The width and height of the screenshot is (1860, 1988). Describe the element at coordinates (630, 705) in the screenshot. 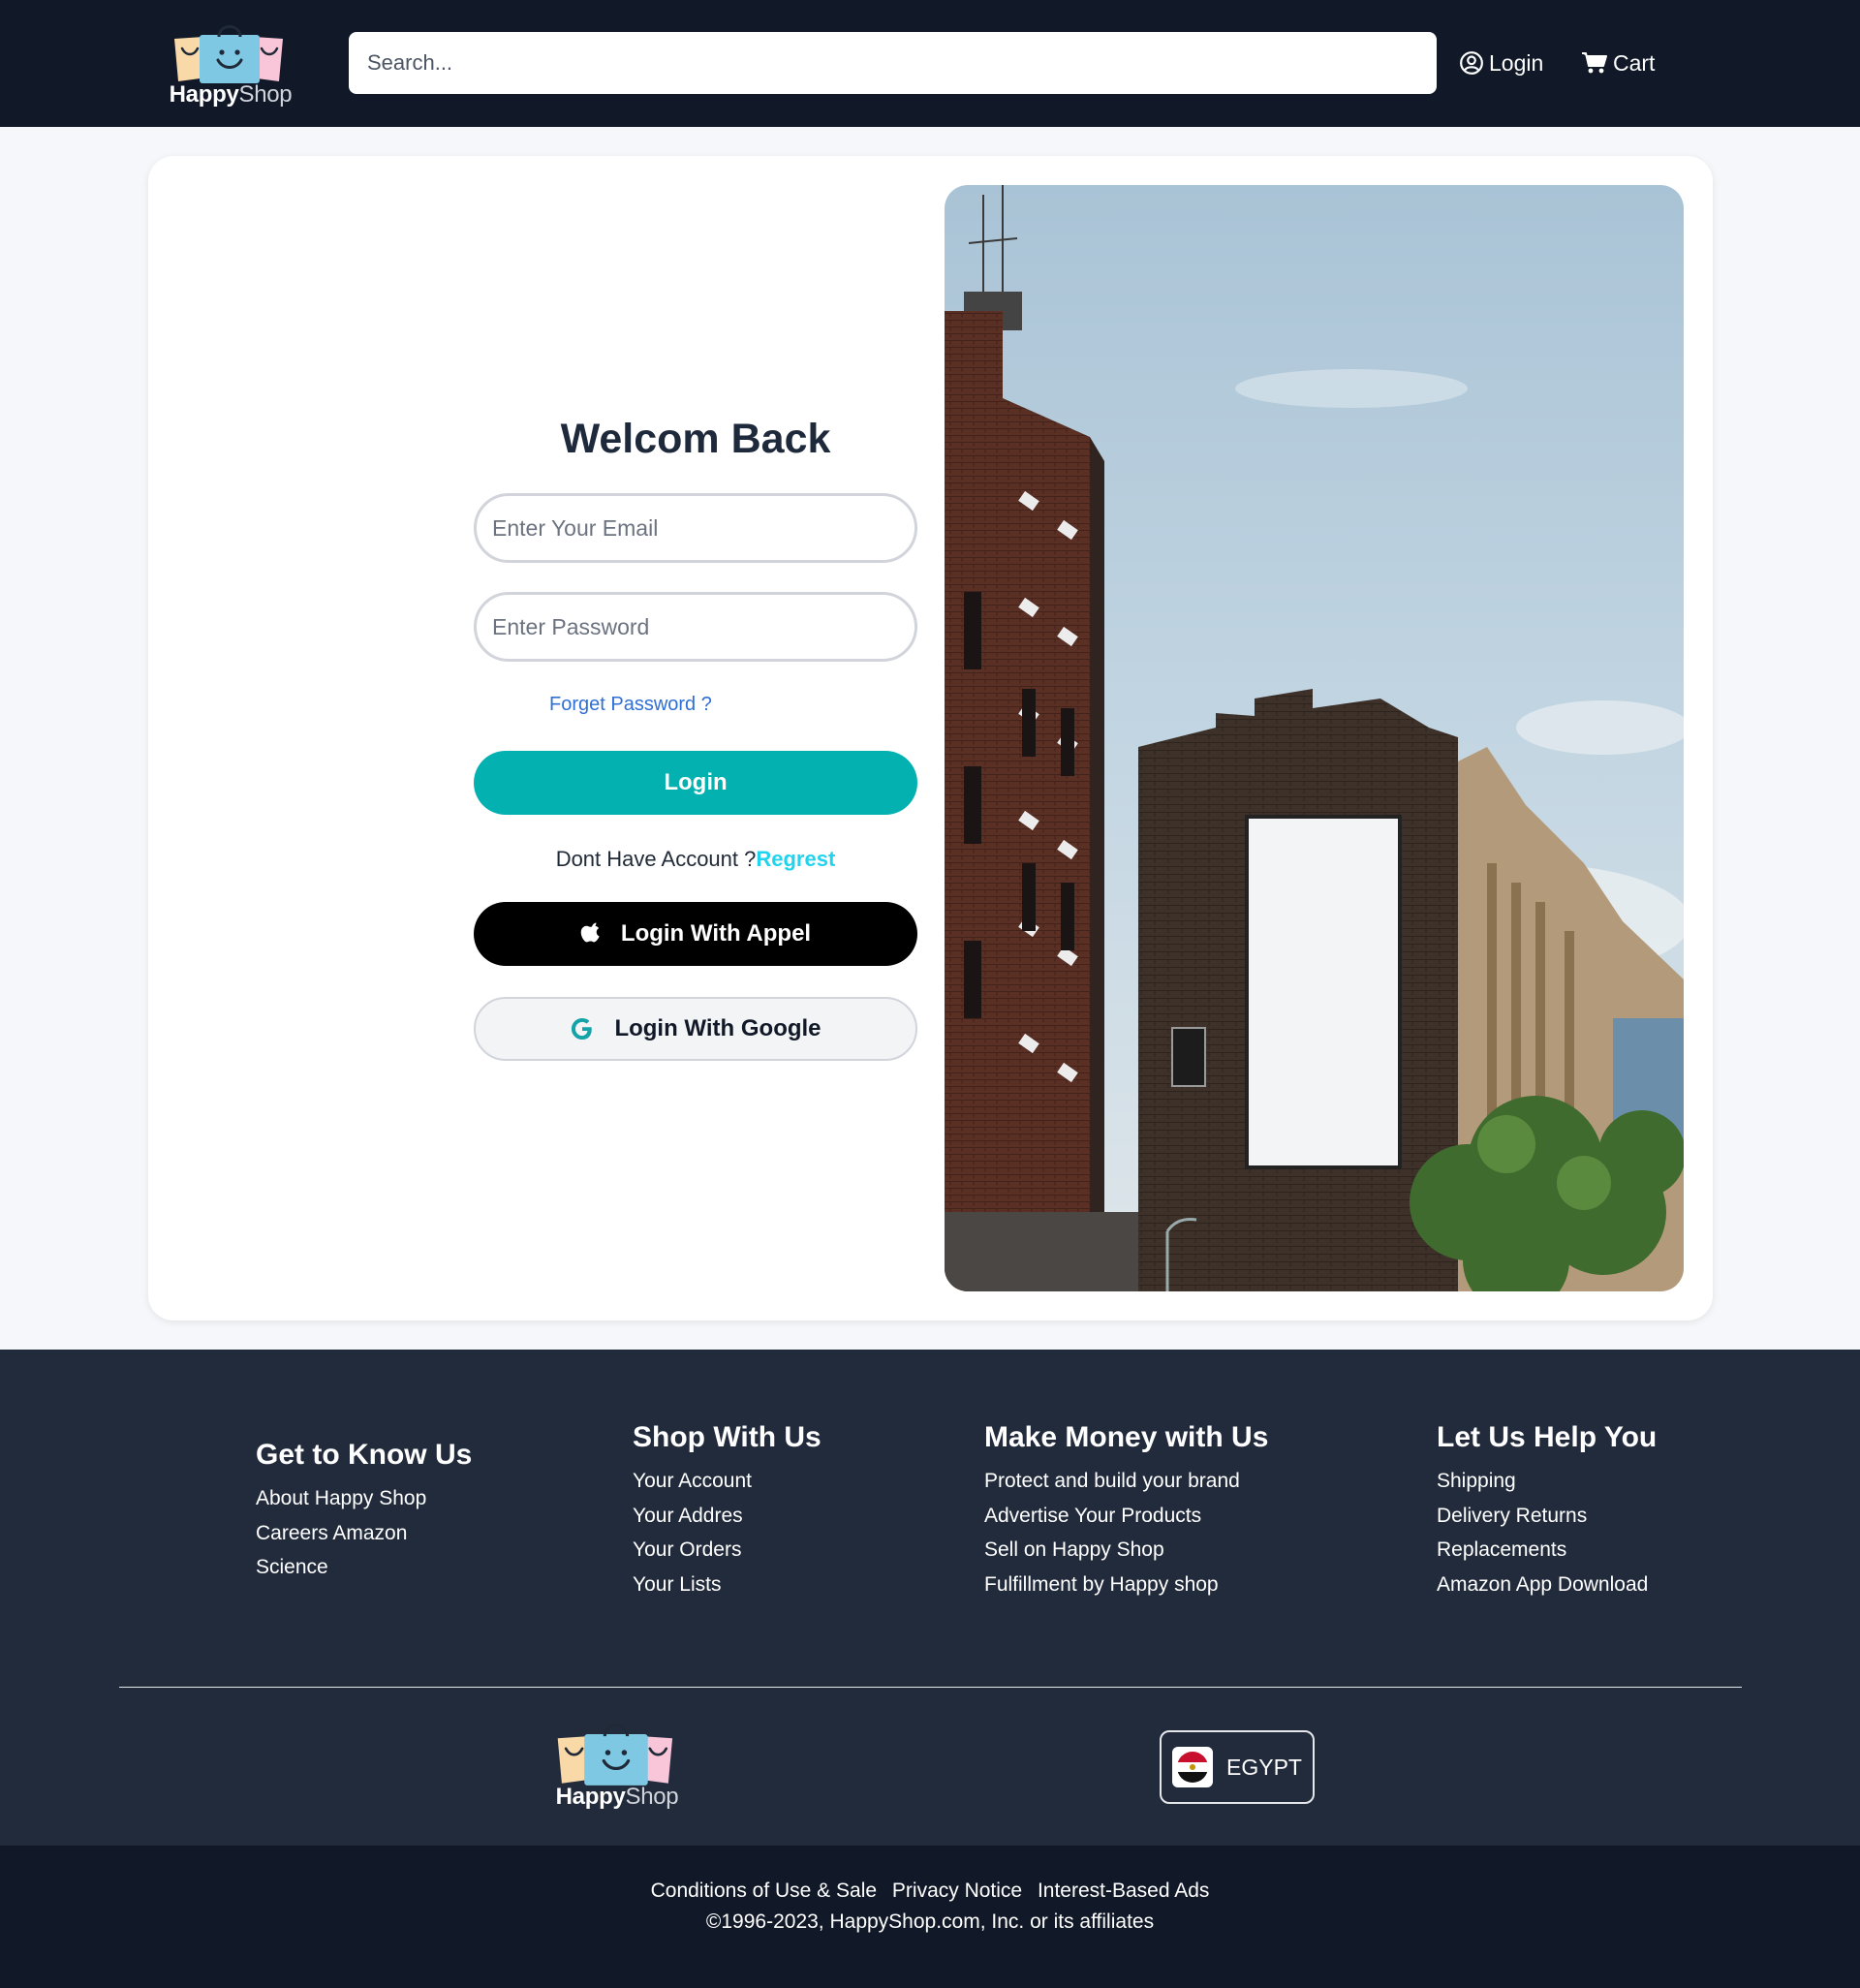

I see `forget-password-link: Forget Password ?` at that location.